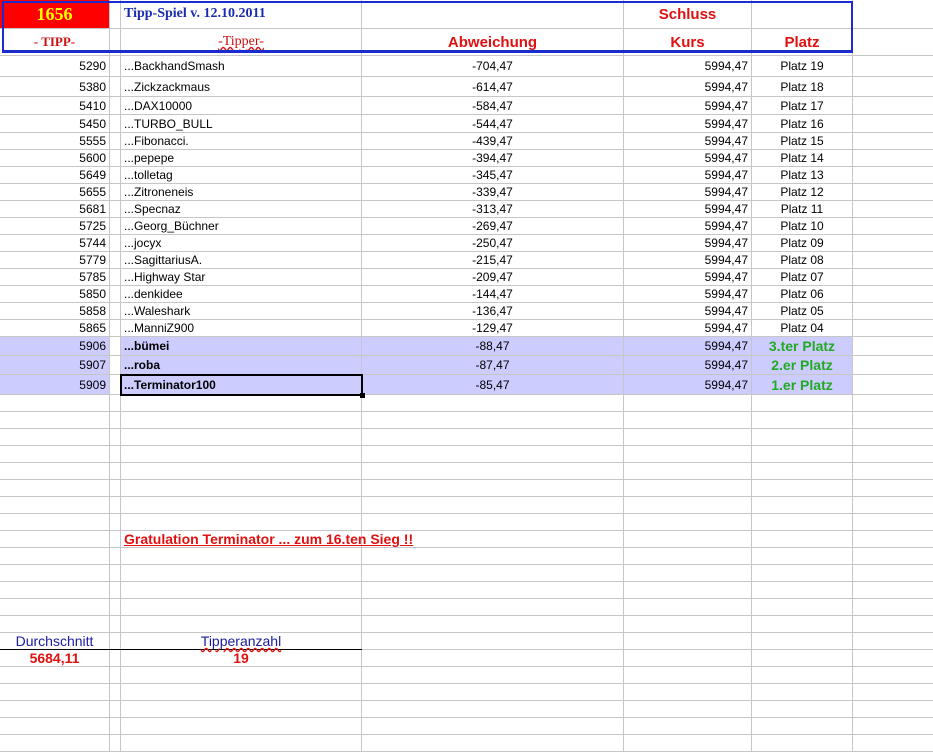 This screenshot has width=933, height=753. I want to click on tipper-cell: ...Fibonacci., so click(241, 141).